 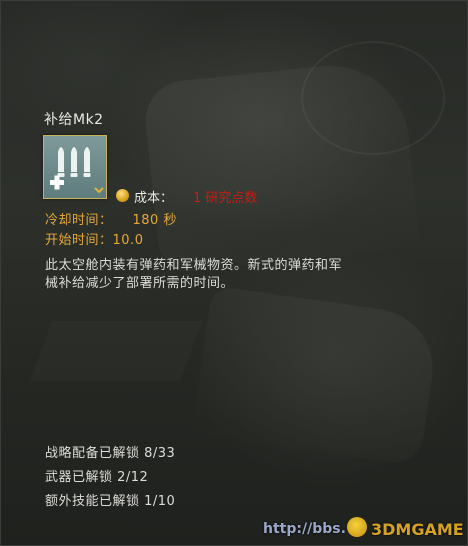 I want to click on item-description: 此太空舱内装有弹药和军械物资。新式的弹药和军 械补给减少了部署所需的时间。, so click(x=240, y=275).